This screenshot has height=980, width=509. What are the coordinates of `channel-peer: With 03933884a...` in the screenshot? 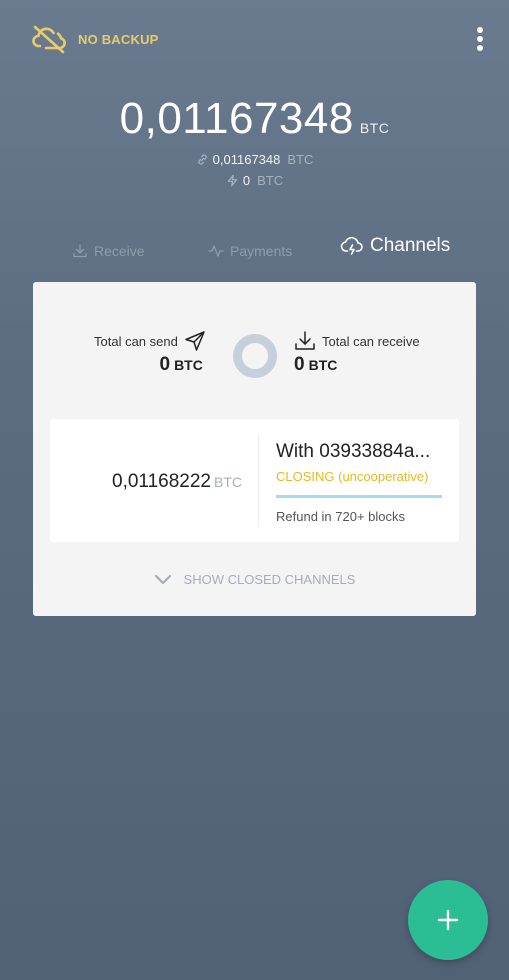 It's located at (353, 451).